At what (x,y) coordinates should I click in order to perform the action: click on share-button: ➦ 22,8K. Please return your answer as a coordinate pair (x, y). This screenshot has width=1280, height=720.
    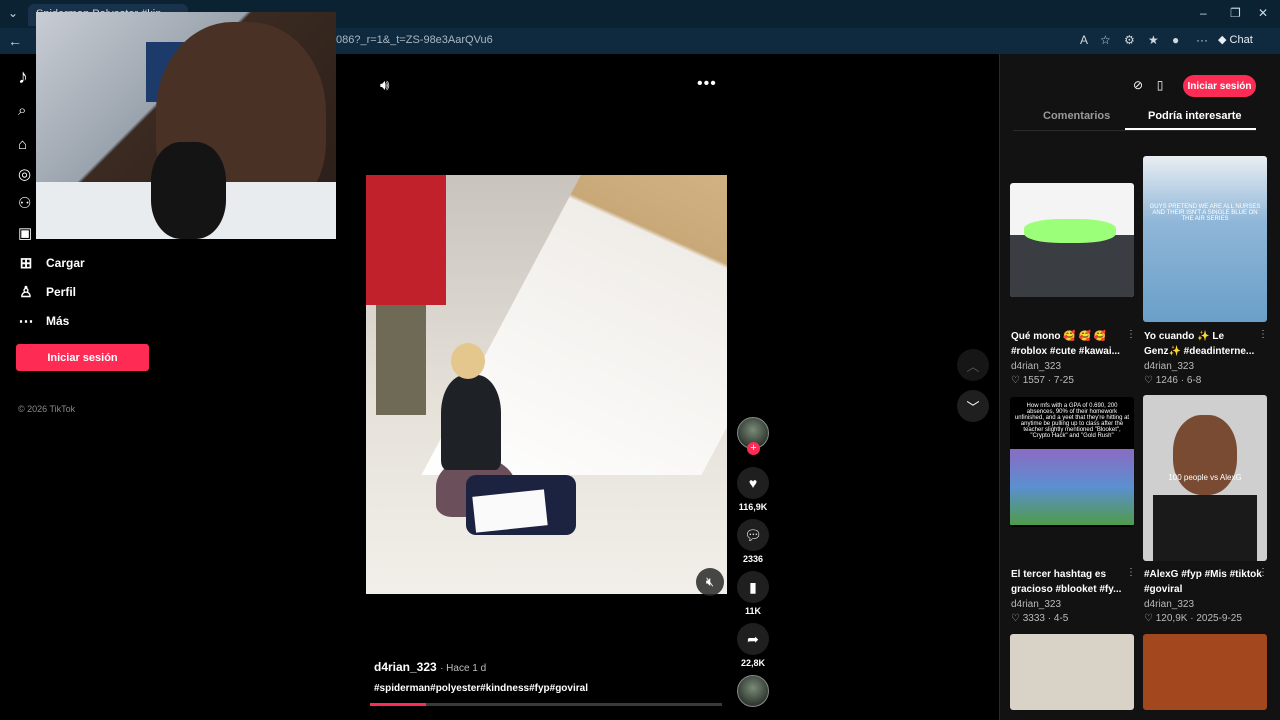
    Looking at the image, I should click on (753, 645).